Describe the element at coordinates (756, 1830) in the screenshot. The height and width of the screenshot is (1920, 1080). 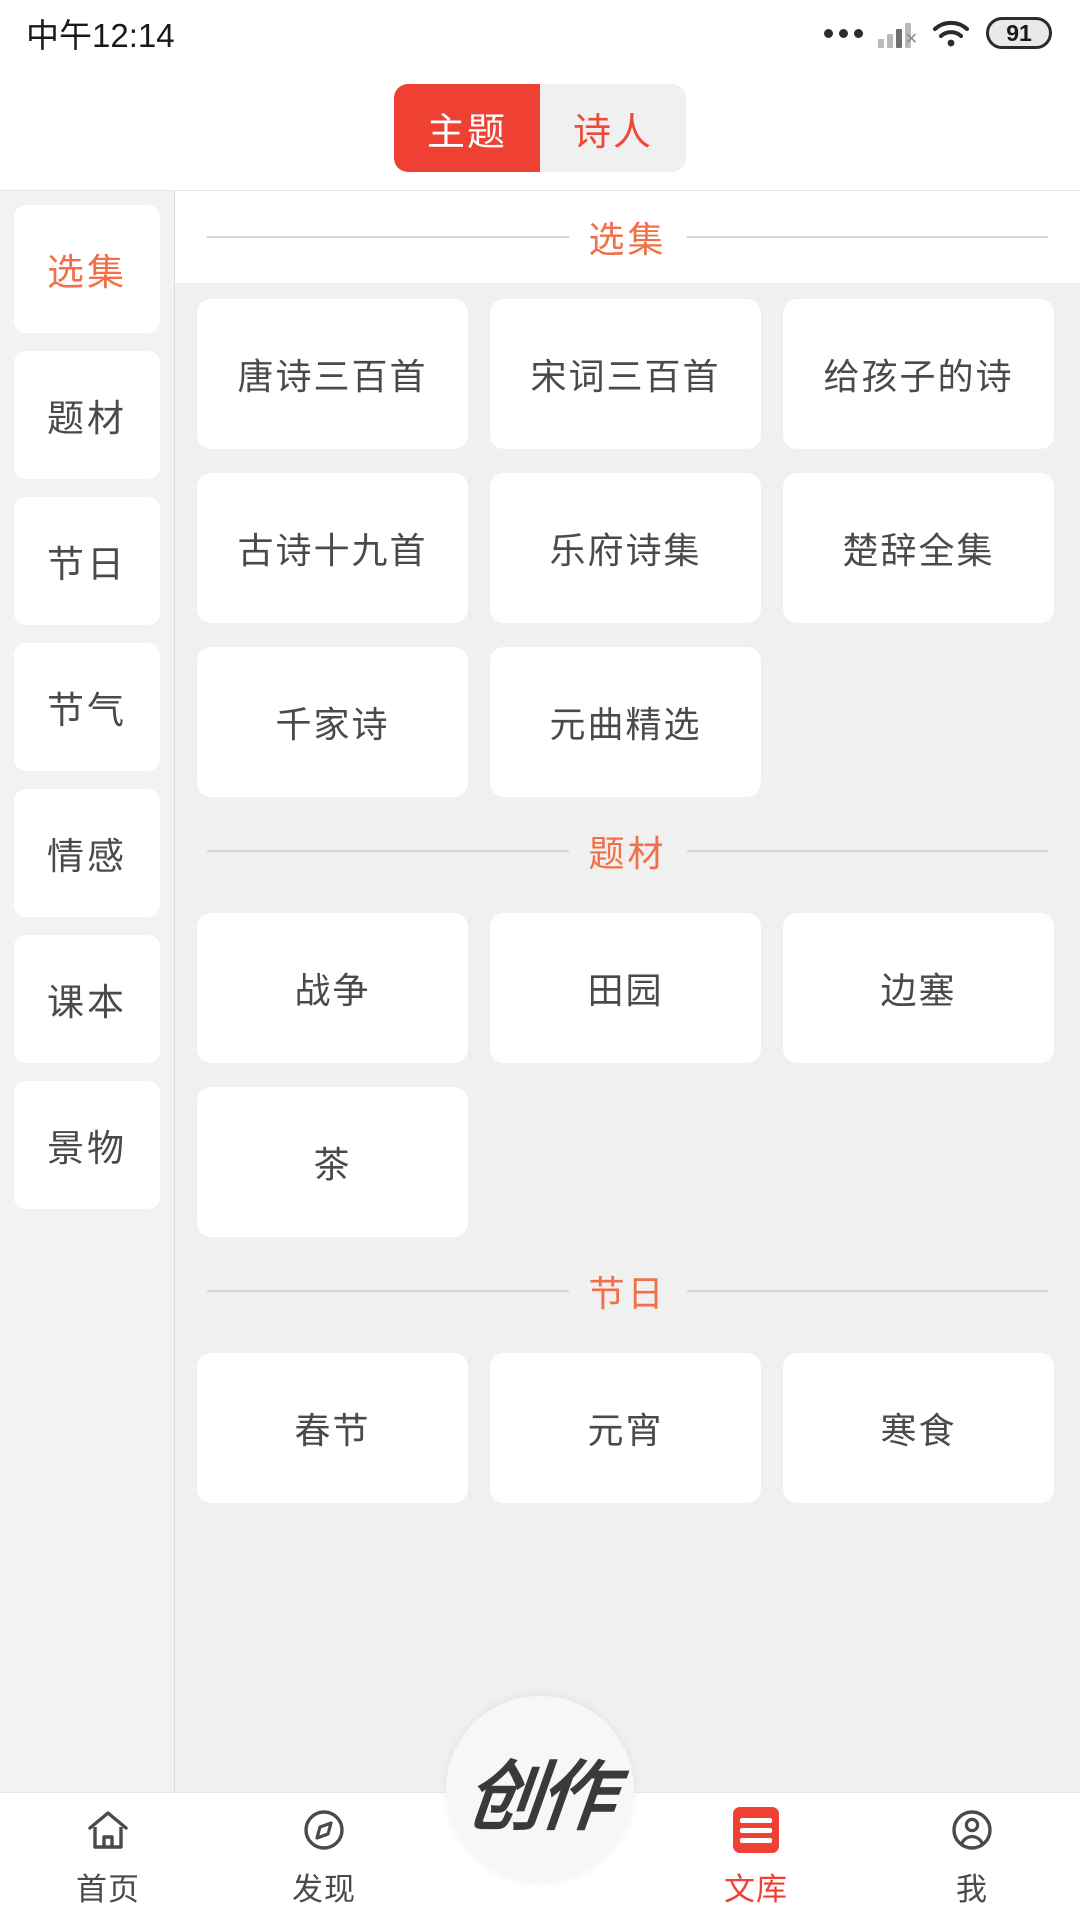
I see `library-list-icon` at that location.